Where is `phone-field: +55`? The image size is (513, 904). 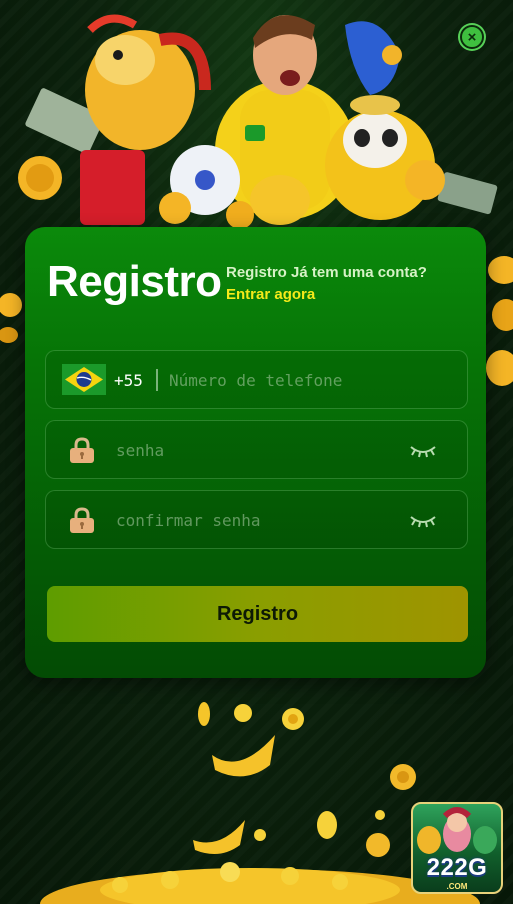 phone-field: +55 is located at coordinates (256, 379).